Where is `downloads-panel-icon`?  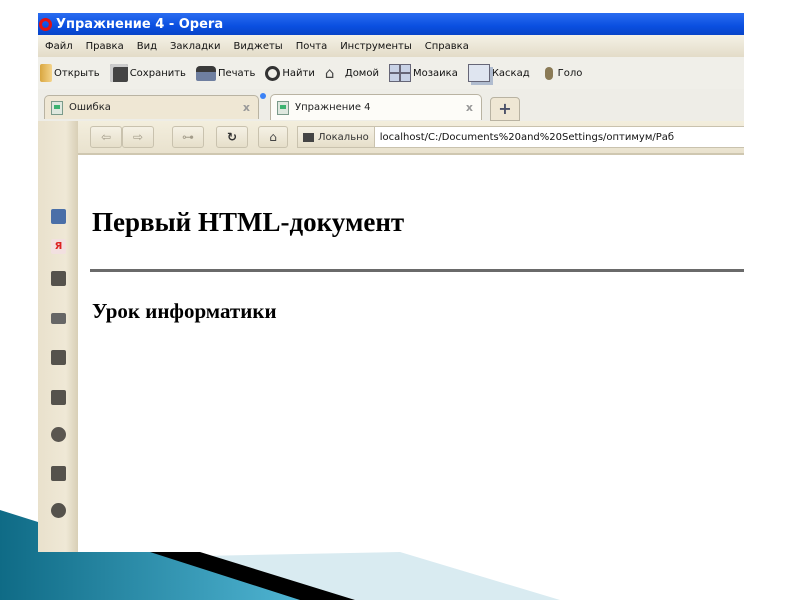 downloads-panel-icon is located at coordinates (58, 473).